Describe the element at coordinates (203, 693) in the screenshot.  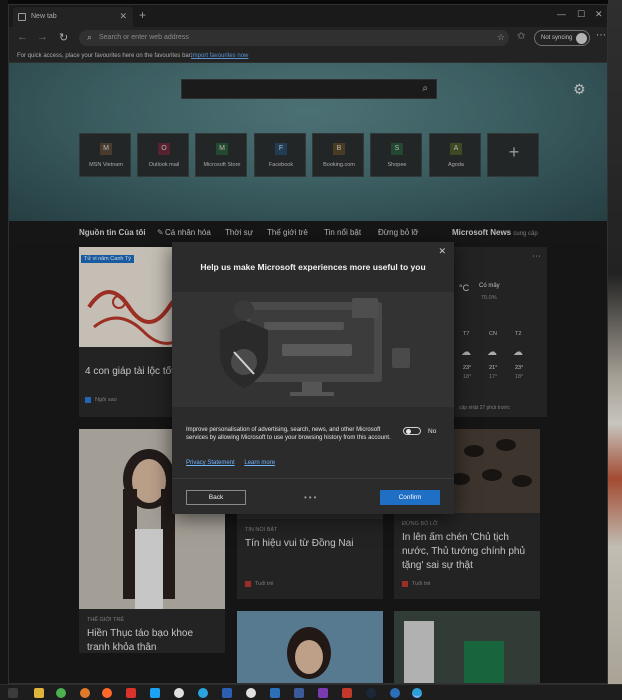
I see `telegram-icon` at that location.